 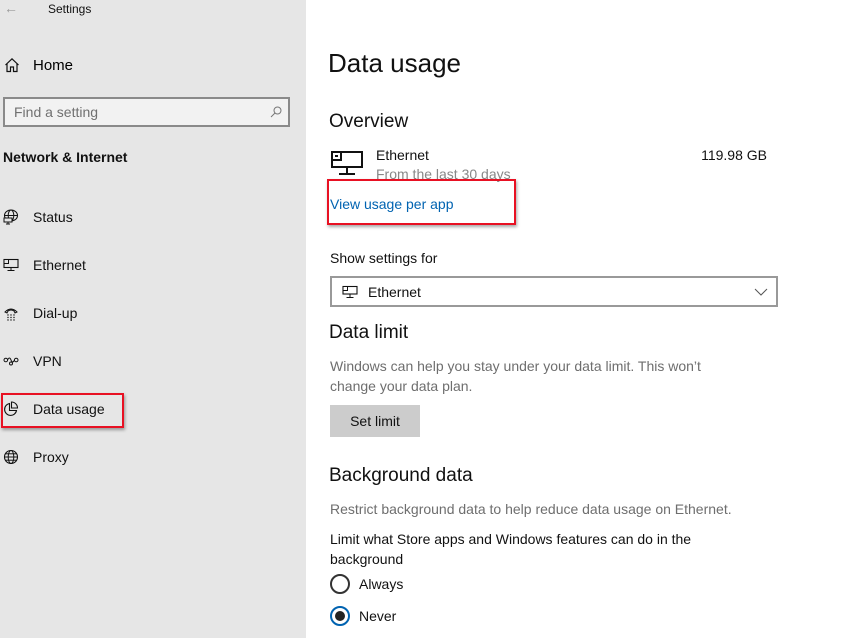 I want to click on sidebar-item-status: Status, so click(x=150, y=217).